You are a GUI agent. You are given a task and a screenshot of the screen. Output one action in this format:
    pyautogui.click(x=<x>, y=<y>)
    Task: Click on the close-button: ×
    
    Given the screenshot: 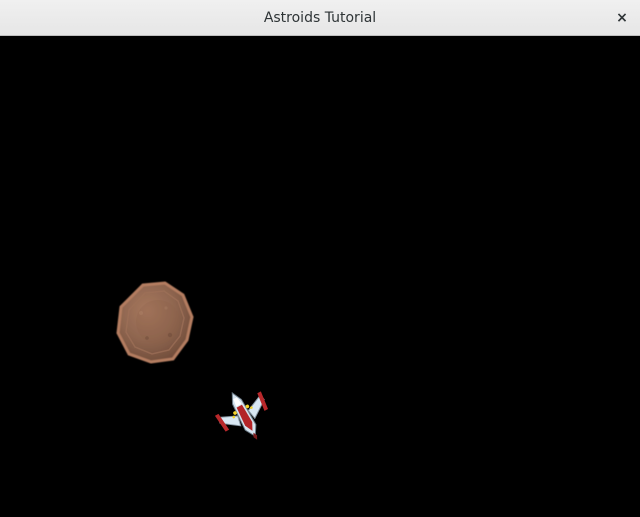 What is the action you would take?
    pyautogui.click(x=622, y=18)
    